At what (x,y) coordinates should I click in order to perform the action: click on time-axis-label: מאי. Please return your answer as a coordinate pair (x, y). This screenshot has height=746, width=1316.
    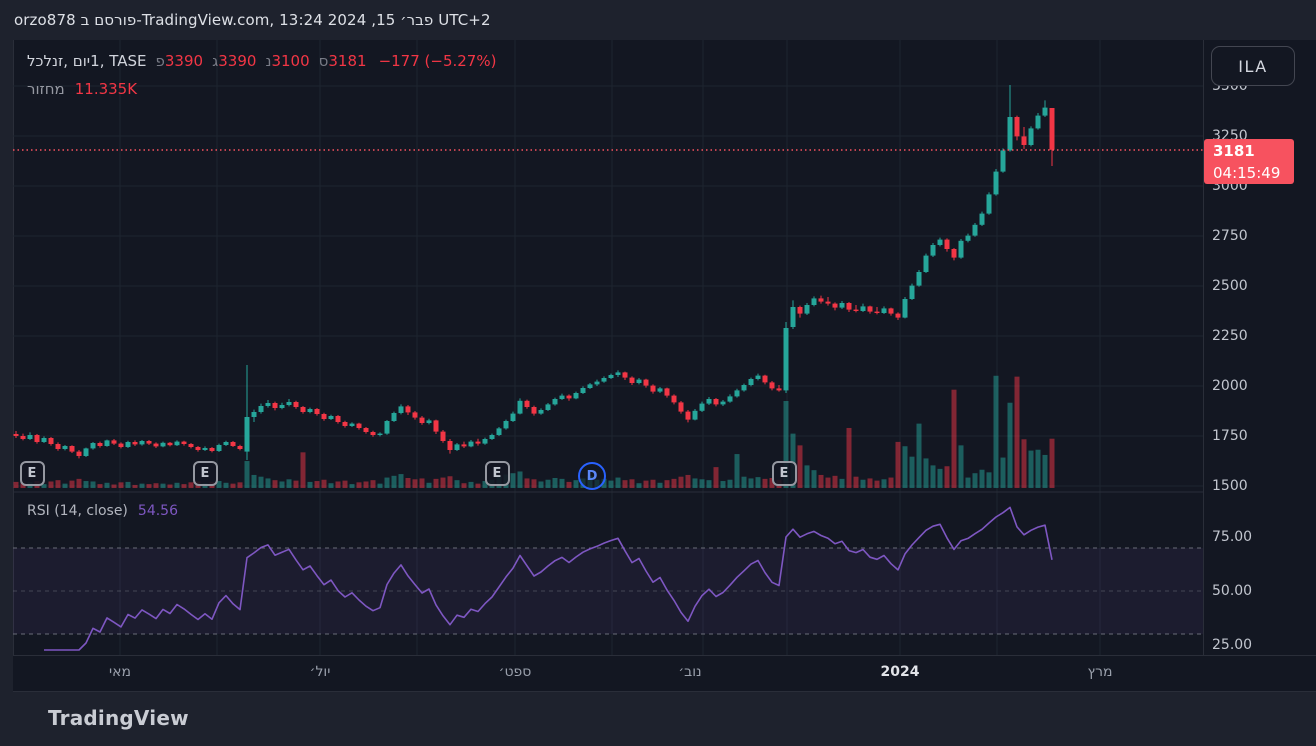
    Looking at the image, I should click on (120, 672).